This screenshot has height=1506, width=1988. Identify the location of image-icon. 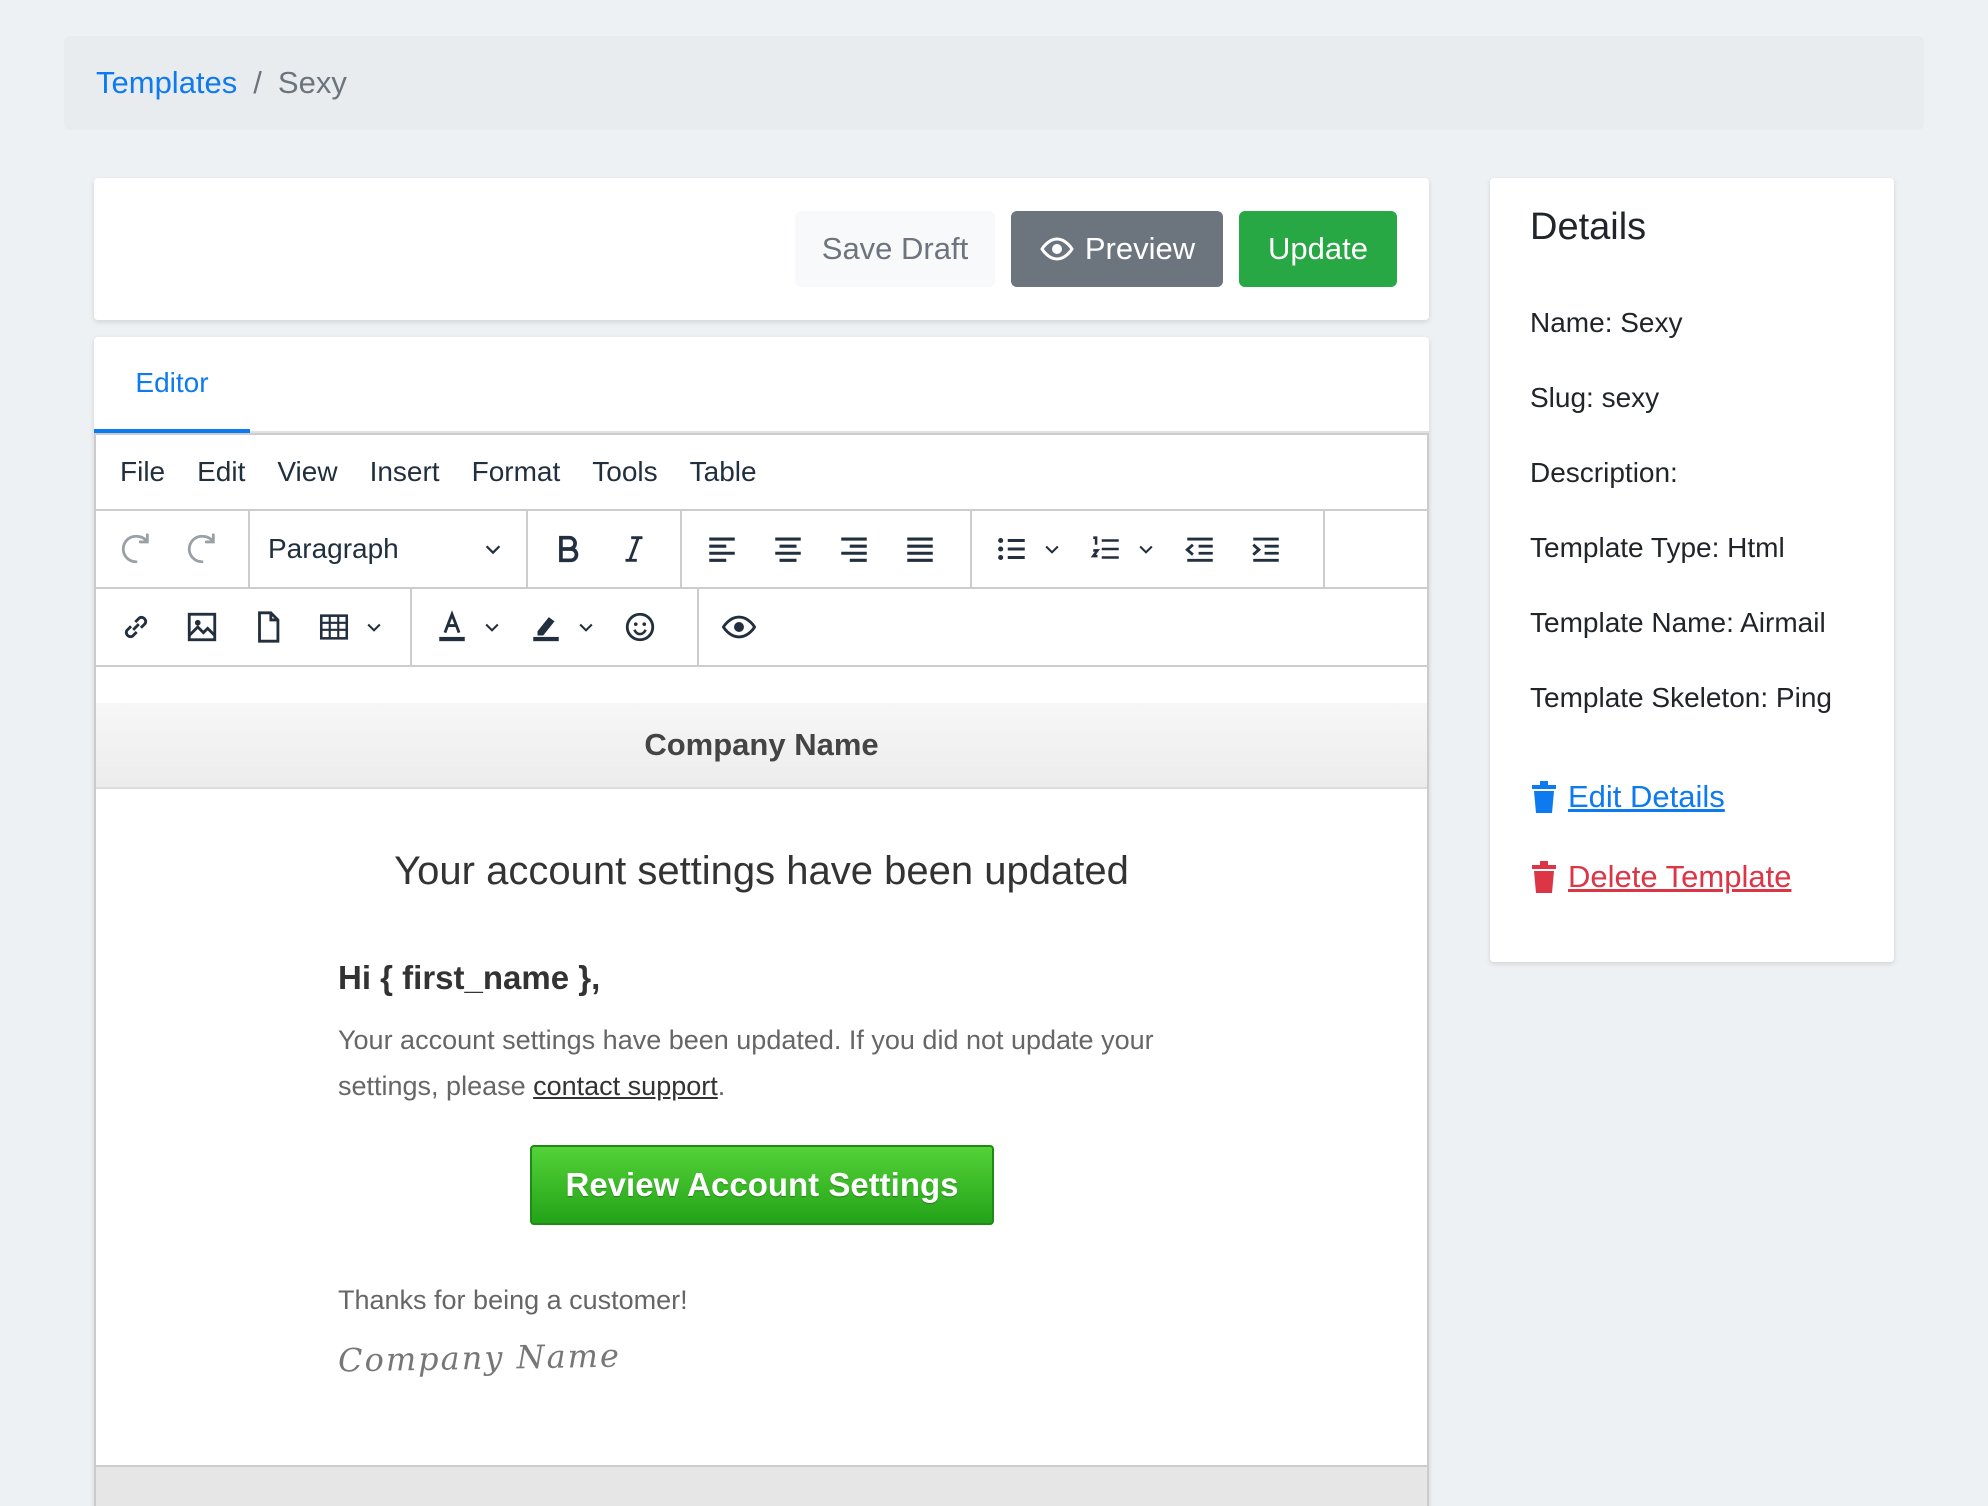
(202, 627).